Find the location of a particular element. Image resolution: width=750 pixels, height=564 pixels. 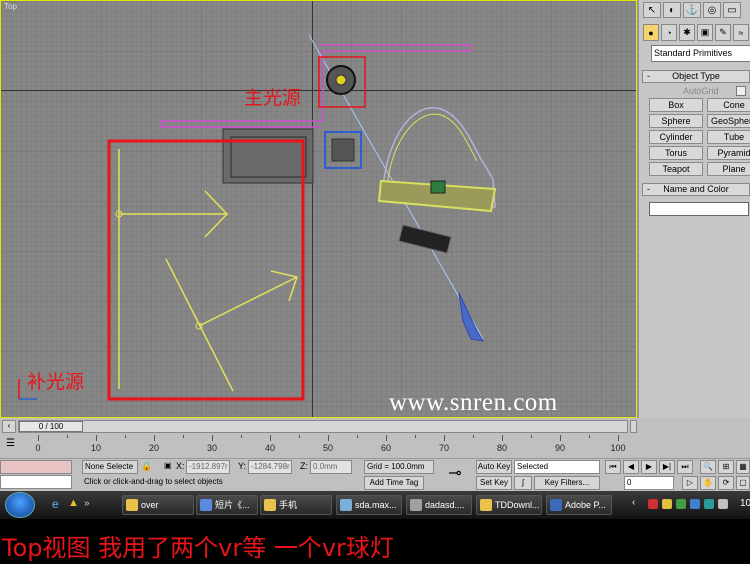

frame-ruler: 0 10 20 30 40 50 60 70 80 90 100 is located at coordinates (323, 446).